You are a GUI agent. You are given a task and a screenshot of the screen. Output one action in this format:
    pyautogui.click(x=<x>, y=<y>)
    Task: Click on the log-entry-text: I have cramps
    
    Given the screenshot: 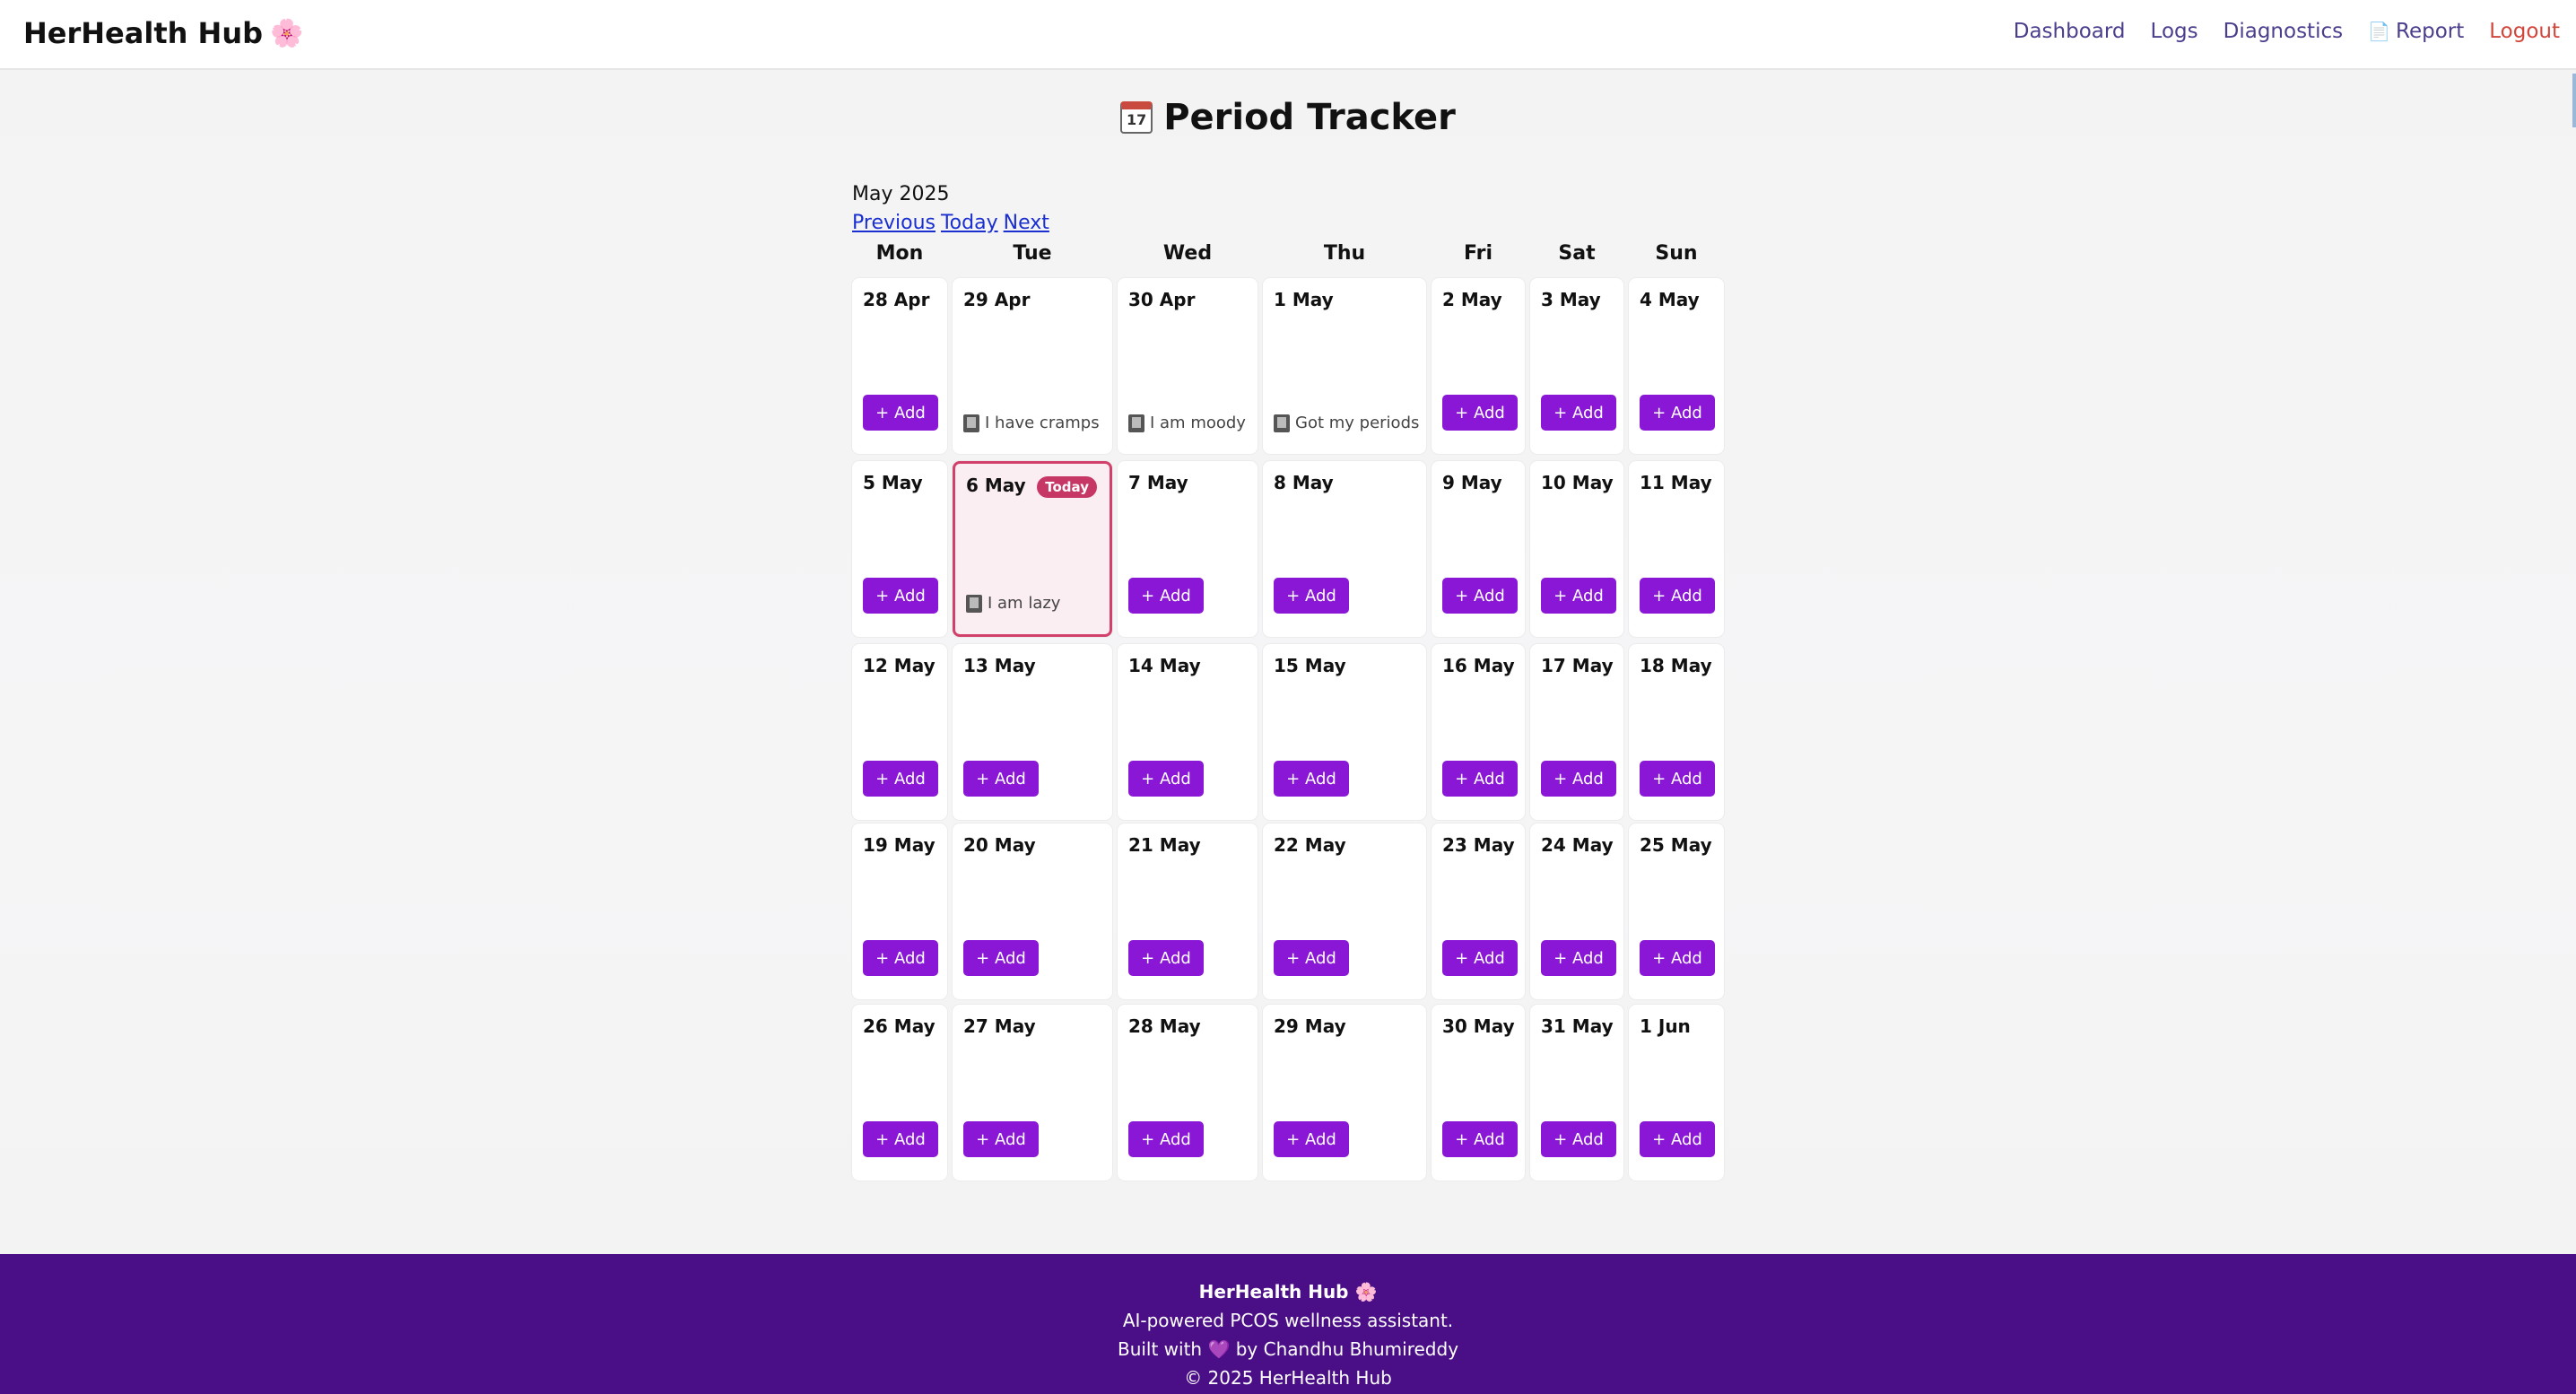 What is the action you would take?
    pyautogui.click(x=1042, y=423)
    